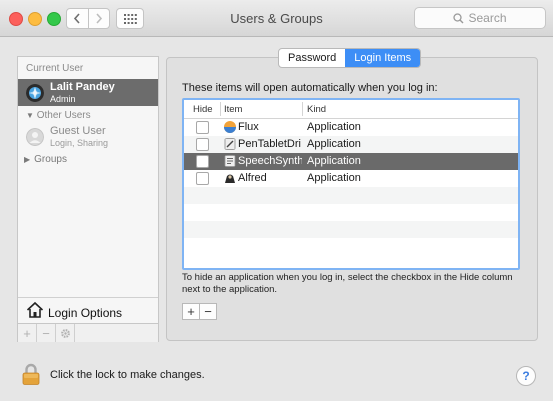 Image resolution: width=553 pixels, height=401 pixels. I want to click on gear-icon, so click(65, 333).